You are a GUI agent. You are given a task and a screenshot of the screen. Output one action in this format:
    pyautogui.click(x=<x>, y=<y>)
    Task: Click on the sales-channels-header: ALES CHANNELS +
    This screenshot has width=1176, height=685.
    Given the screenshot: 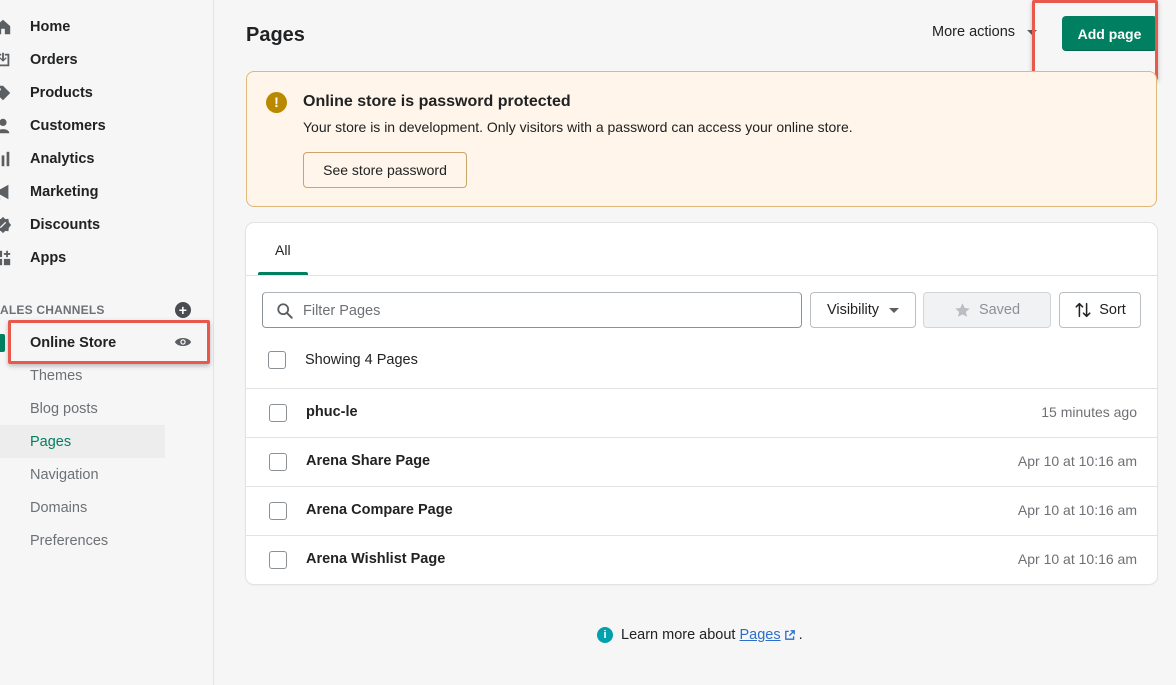 What is the action you would take?
    pyautogui.click(x=100, y=310)
    